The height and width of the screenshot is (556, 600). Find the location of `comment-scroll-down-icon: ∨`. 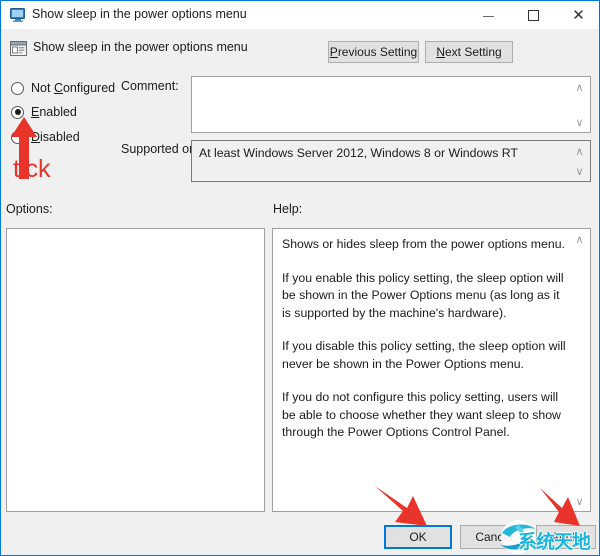

comment-scroll-down-icon: ∨ is located at coordinates (579, 122).